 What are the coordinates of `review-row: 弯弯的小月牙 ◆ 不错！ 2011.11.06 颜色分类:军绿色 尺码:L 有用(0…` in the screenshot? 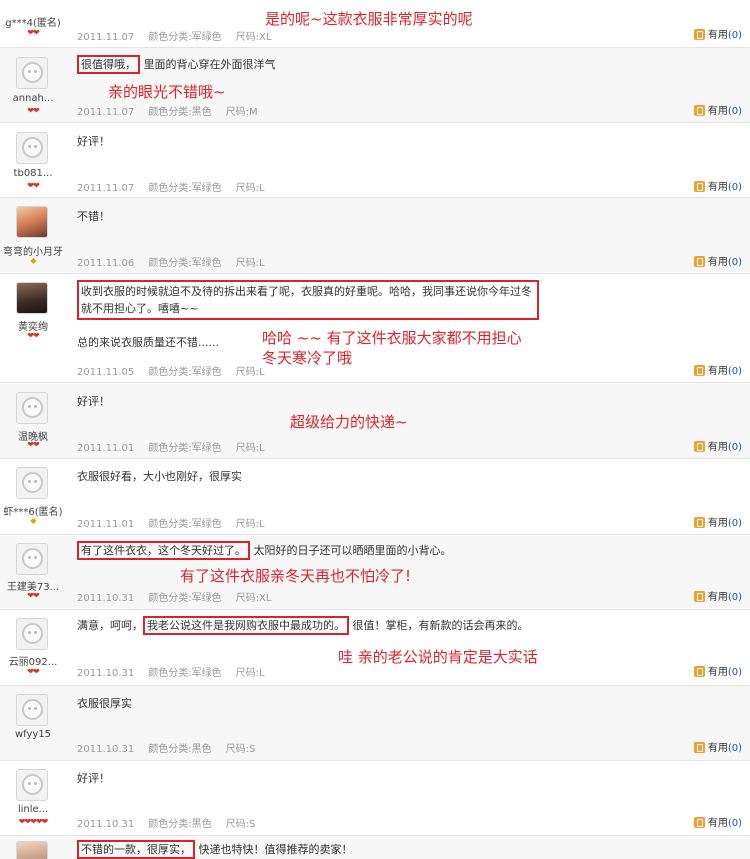 It's located at (375, 235).